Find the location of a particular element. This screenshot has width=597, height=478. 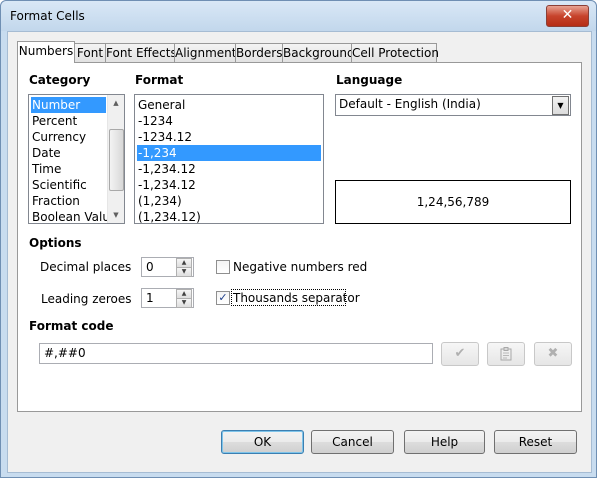

language-select: Default - English (India) ▼ is located at coordinates (453, 105).